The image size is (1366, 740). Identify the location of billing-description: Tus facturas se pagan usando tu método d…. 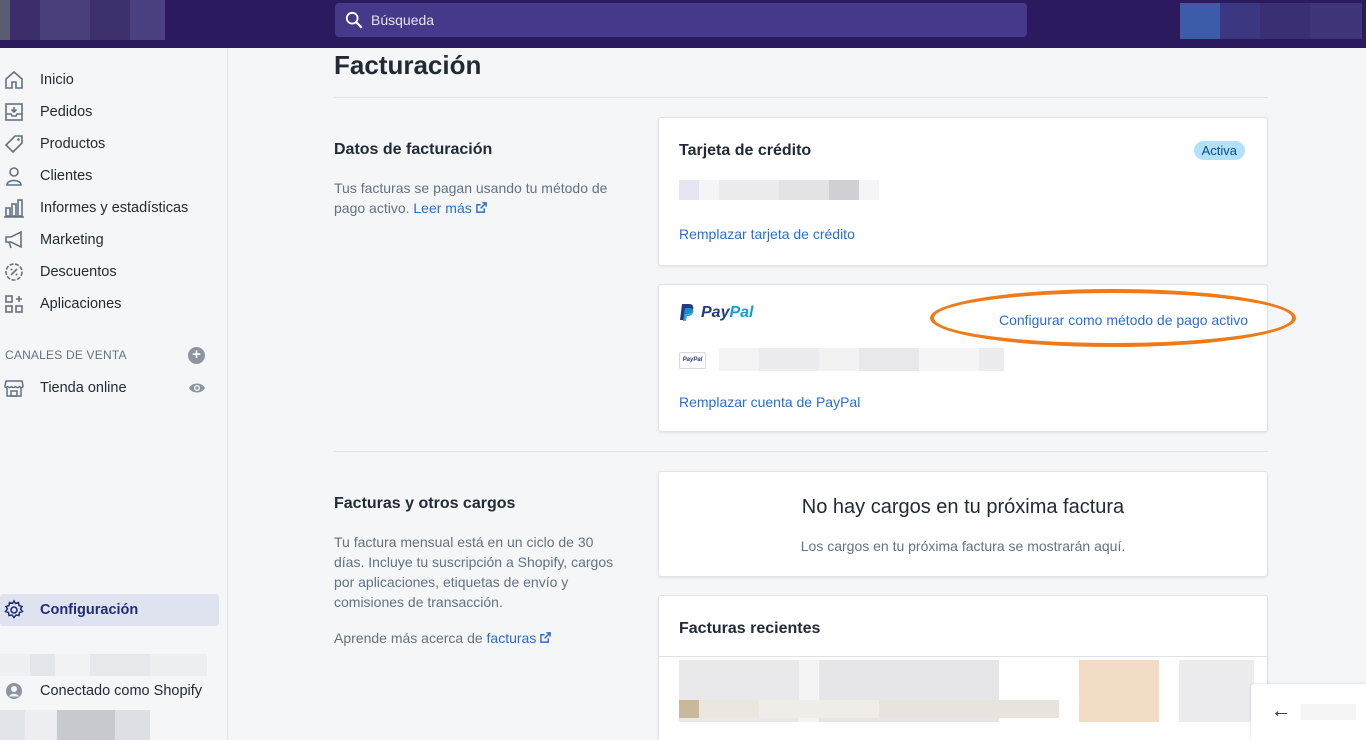
(476, 198).